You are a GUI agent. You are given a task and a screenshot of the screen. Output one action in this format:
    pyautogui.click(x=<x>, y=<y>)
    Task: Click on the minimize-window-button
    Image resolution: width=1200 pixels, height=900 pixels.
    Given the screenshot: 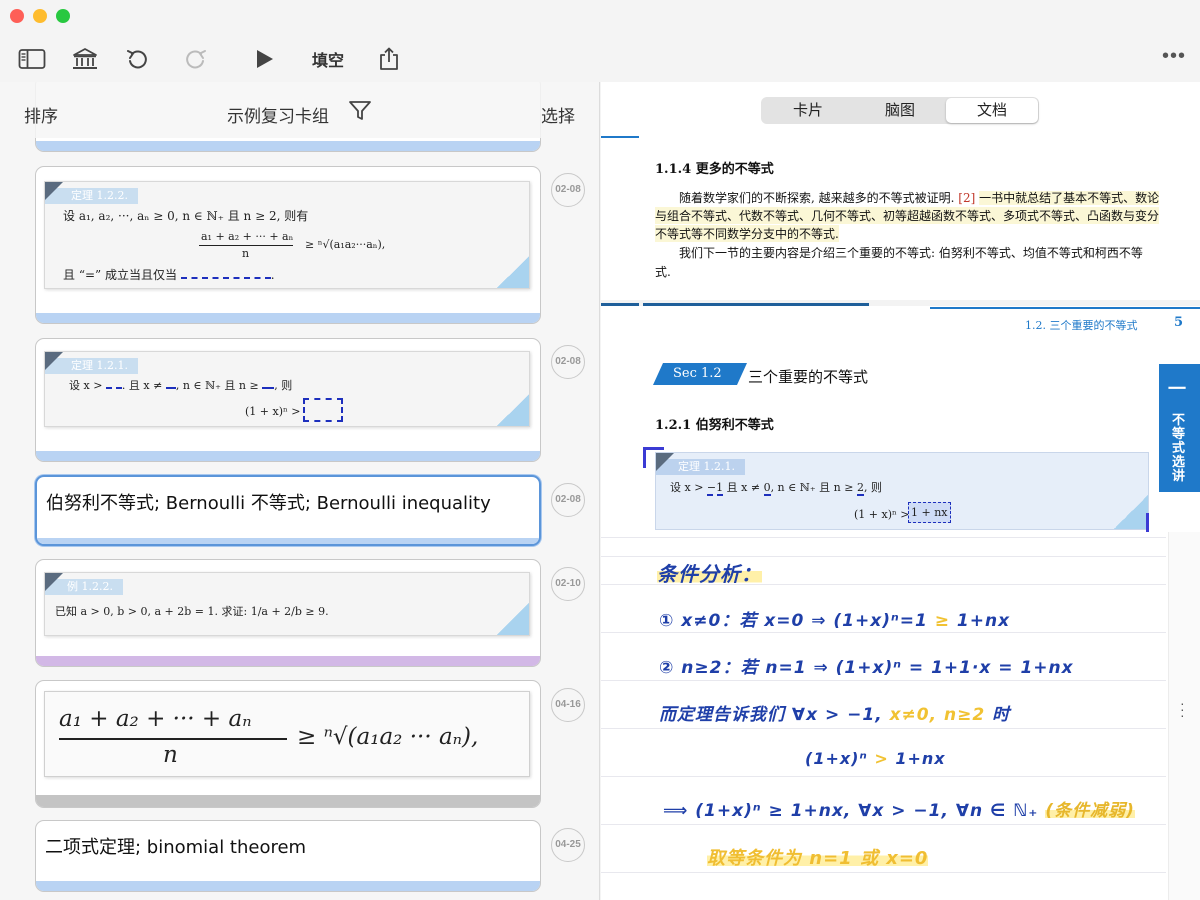 What is the action you would take?
    pyautogui.click(x=40, y=16)
    